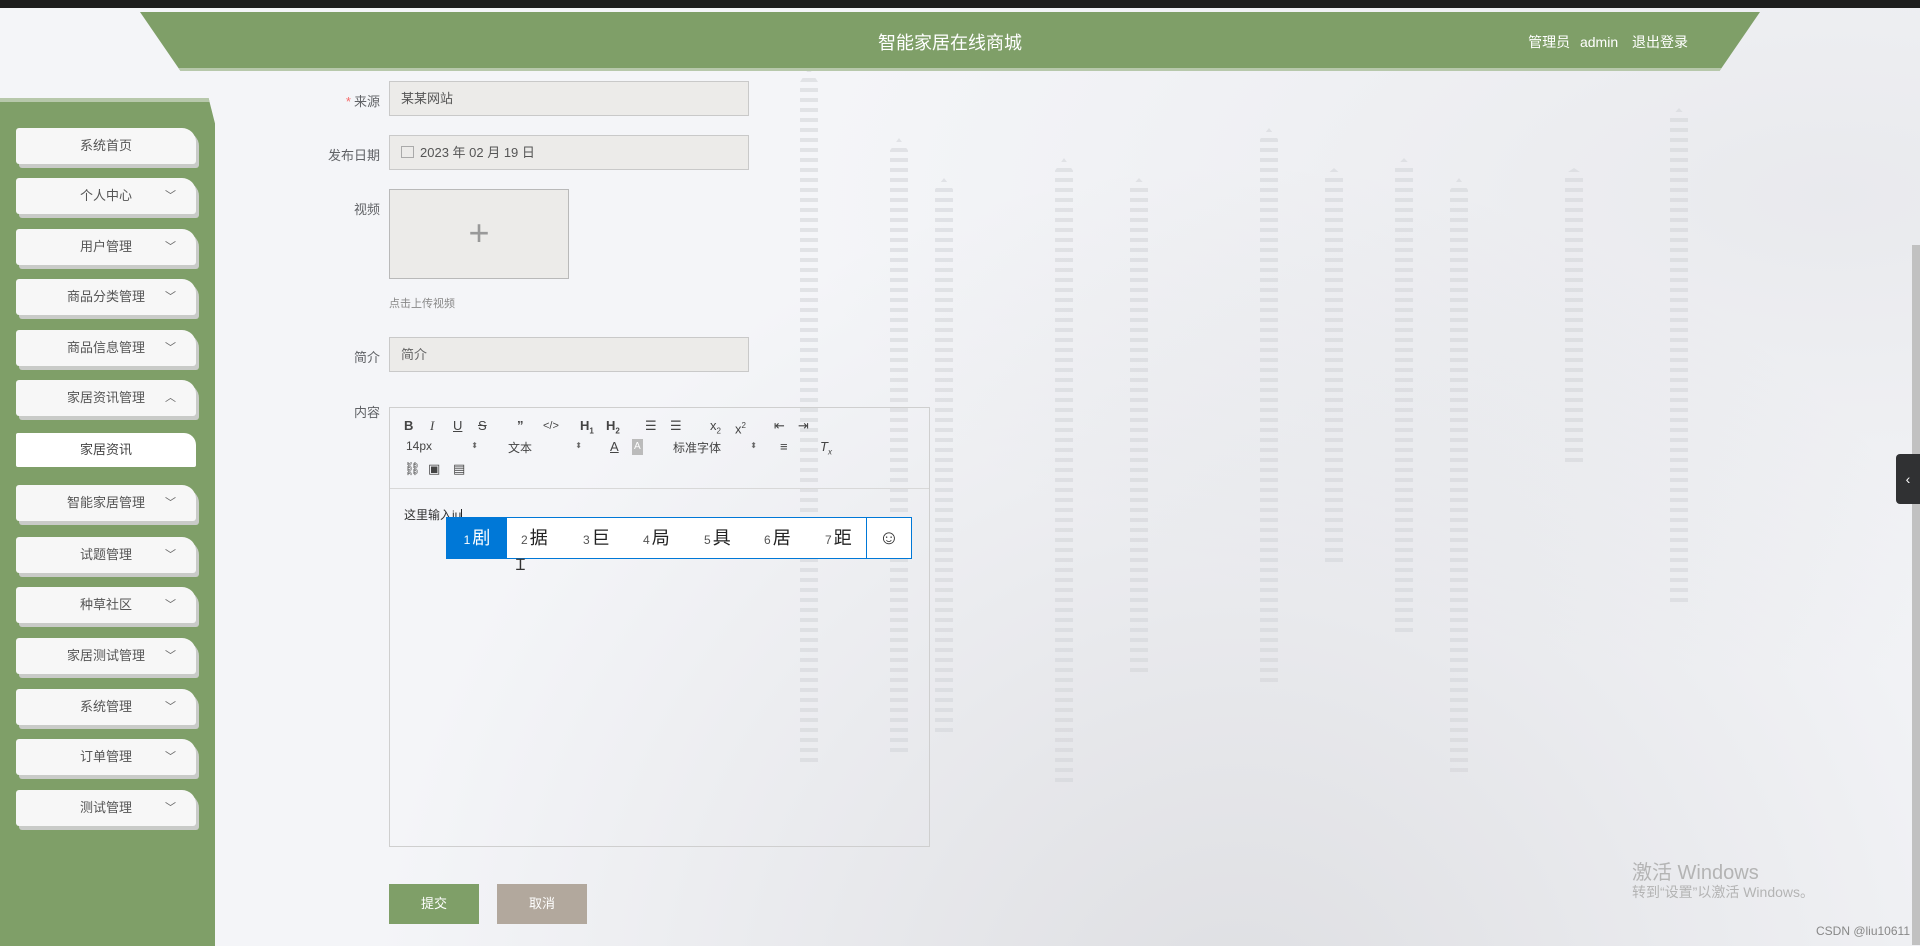 The width and height of the screenshot is (1920, 946). Describe the element at coordinates (596, 538) in the screenshot. I see `ime-candidate: 3巨` at that location.